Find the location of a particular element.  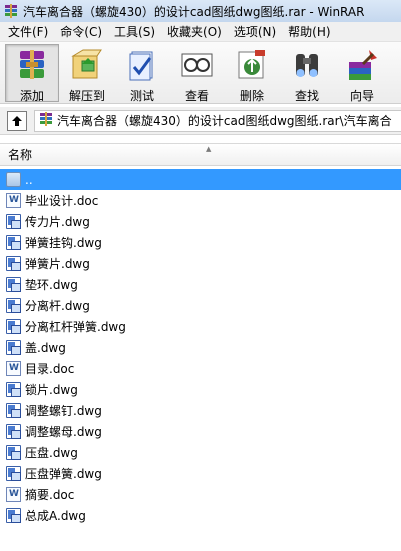

file-name: 调整螺母.dwg is located at coordinates (63, 432).